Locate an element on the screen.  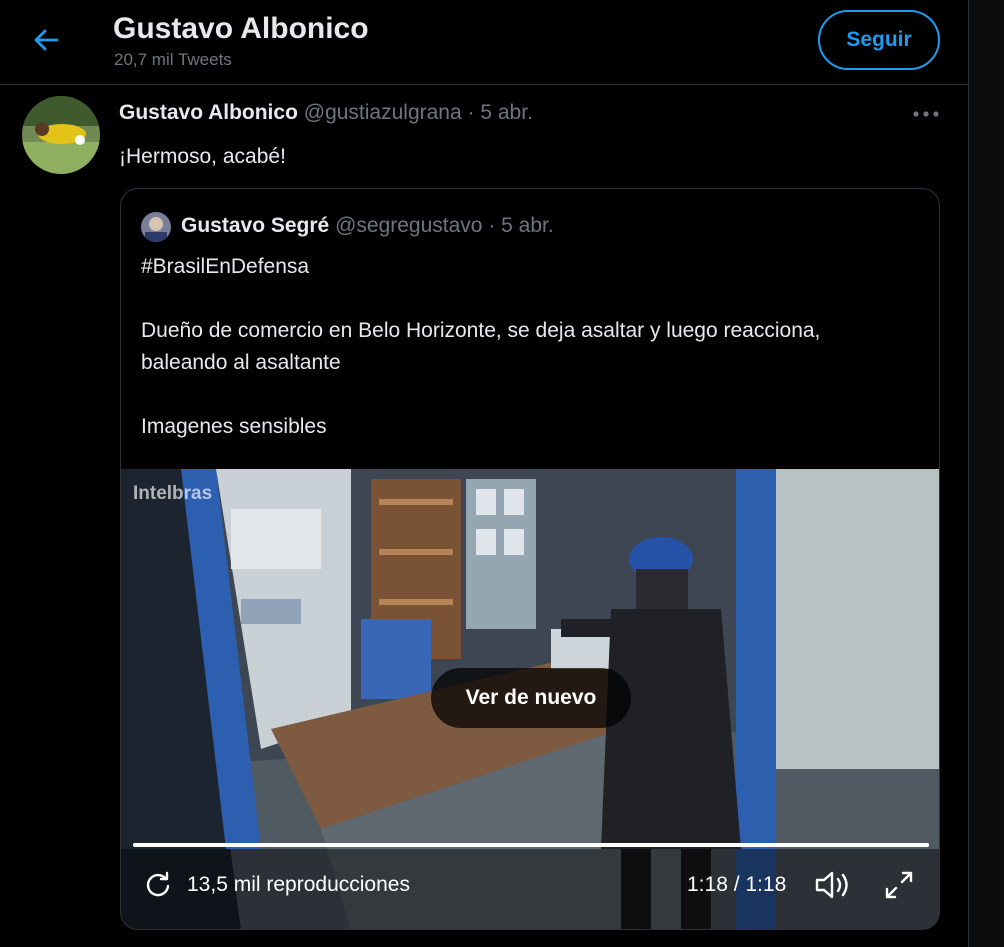
more-options-button is located at coordinates (926, 114).